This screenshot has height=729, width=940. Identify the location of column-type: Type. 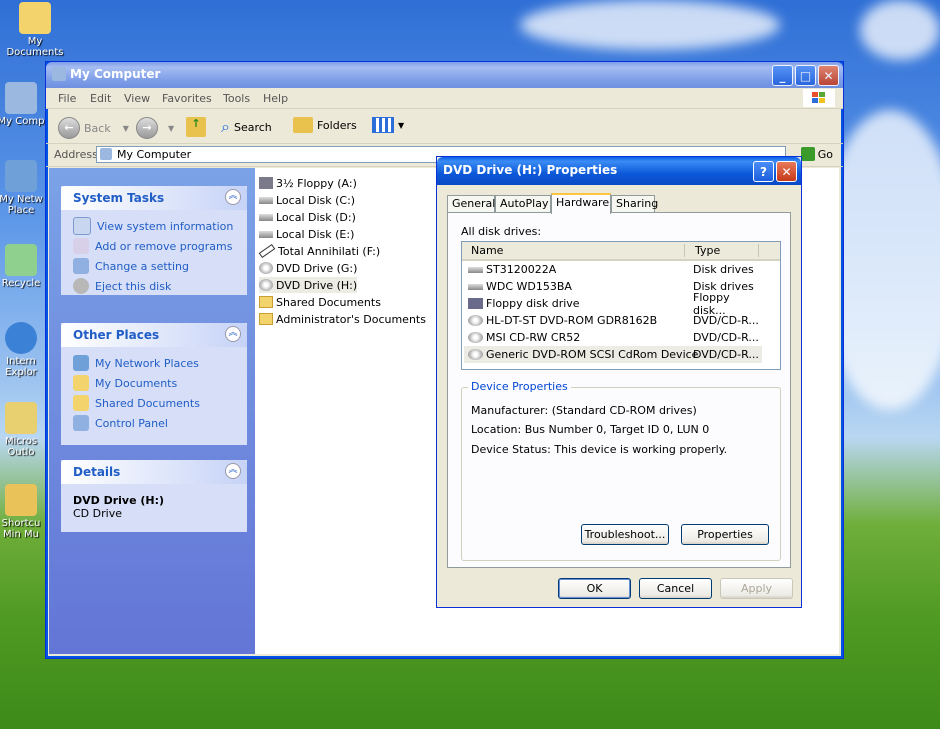
(707, 250).